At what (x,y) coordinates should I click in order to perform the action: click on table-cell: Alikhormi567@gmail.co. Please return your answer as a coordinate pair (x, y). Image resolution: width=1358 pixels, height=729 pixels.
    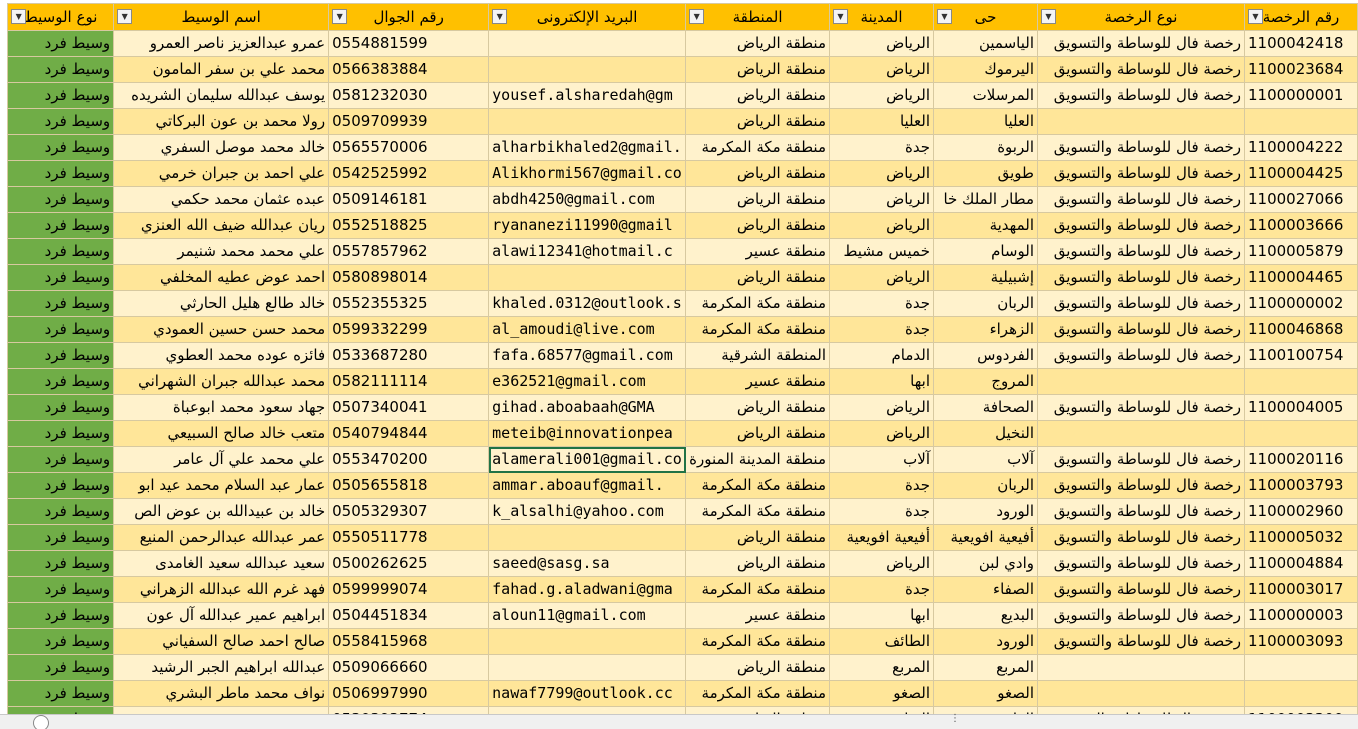
    Looking at the image, I should click on (587, 173).